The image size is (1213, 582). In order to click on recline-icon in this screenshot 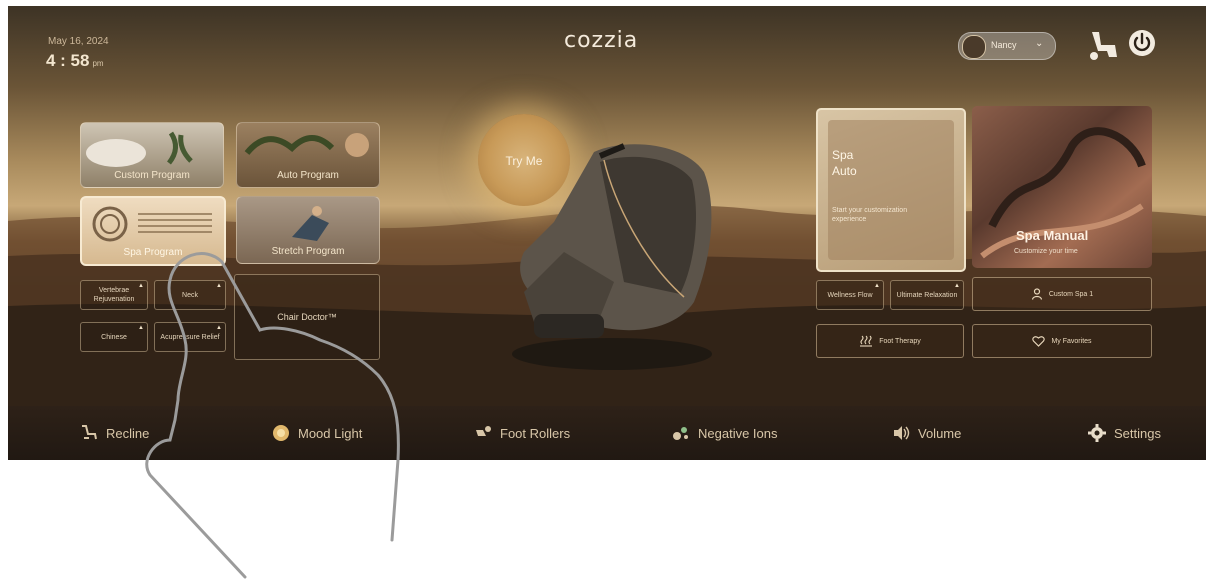, I will do `click(89, 432)`.